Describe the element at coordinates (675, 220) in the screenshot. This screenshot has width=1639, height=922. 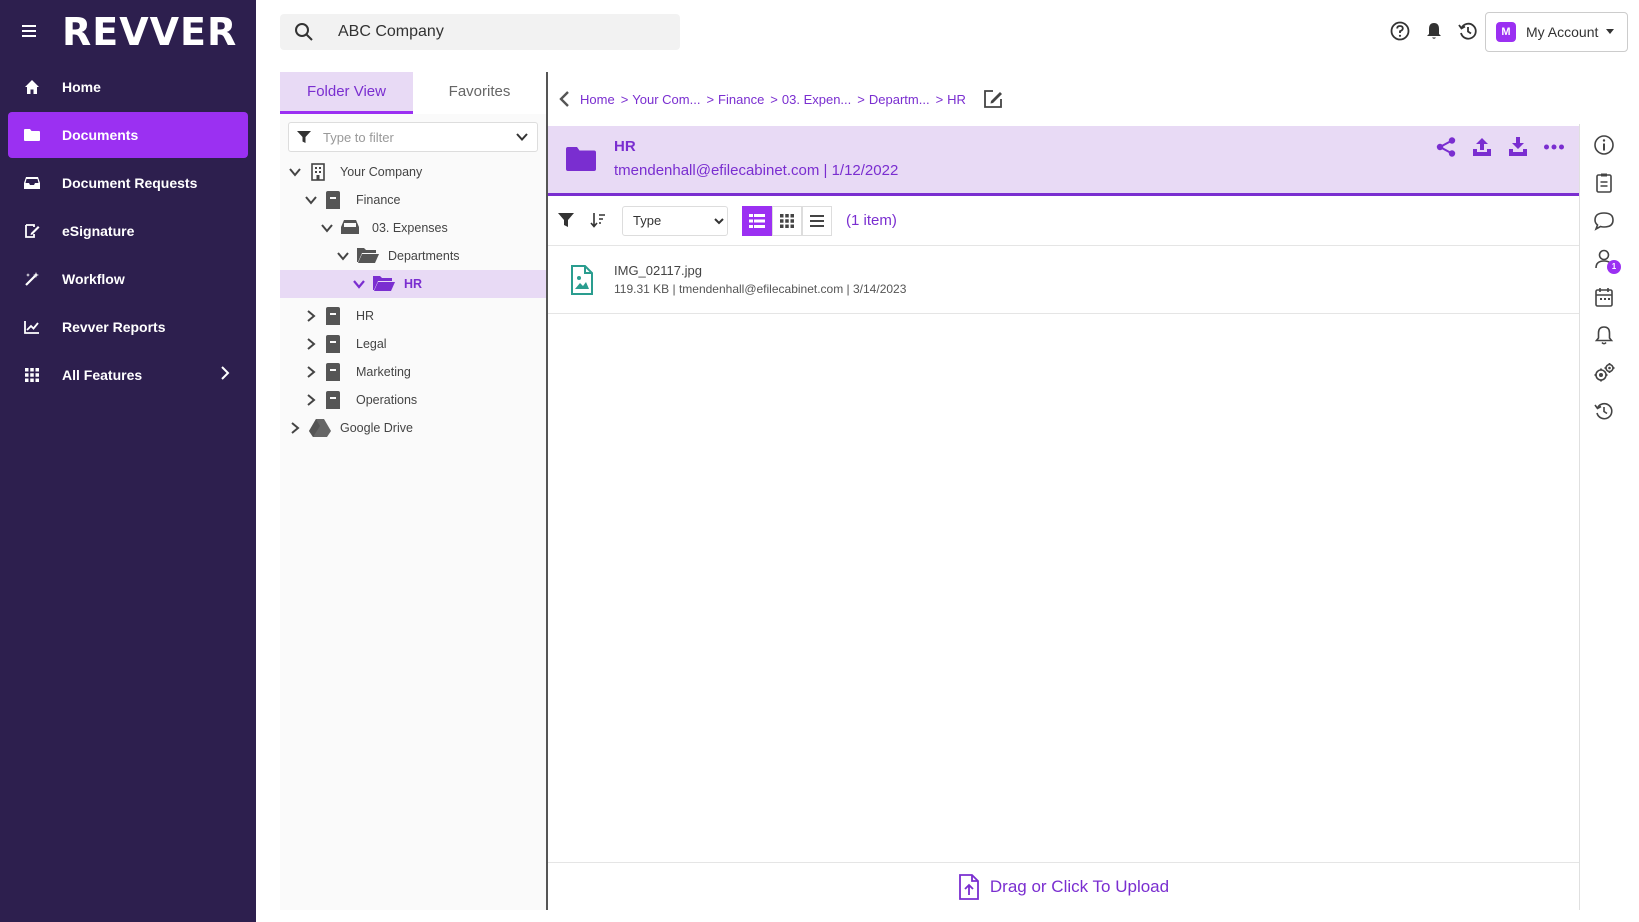
I see `type-select: Type` at that location.